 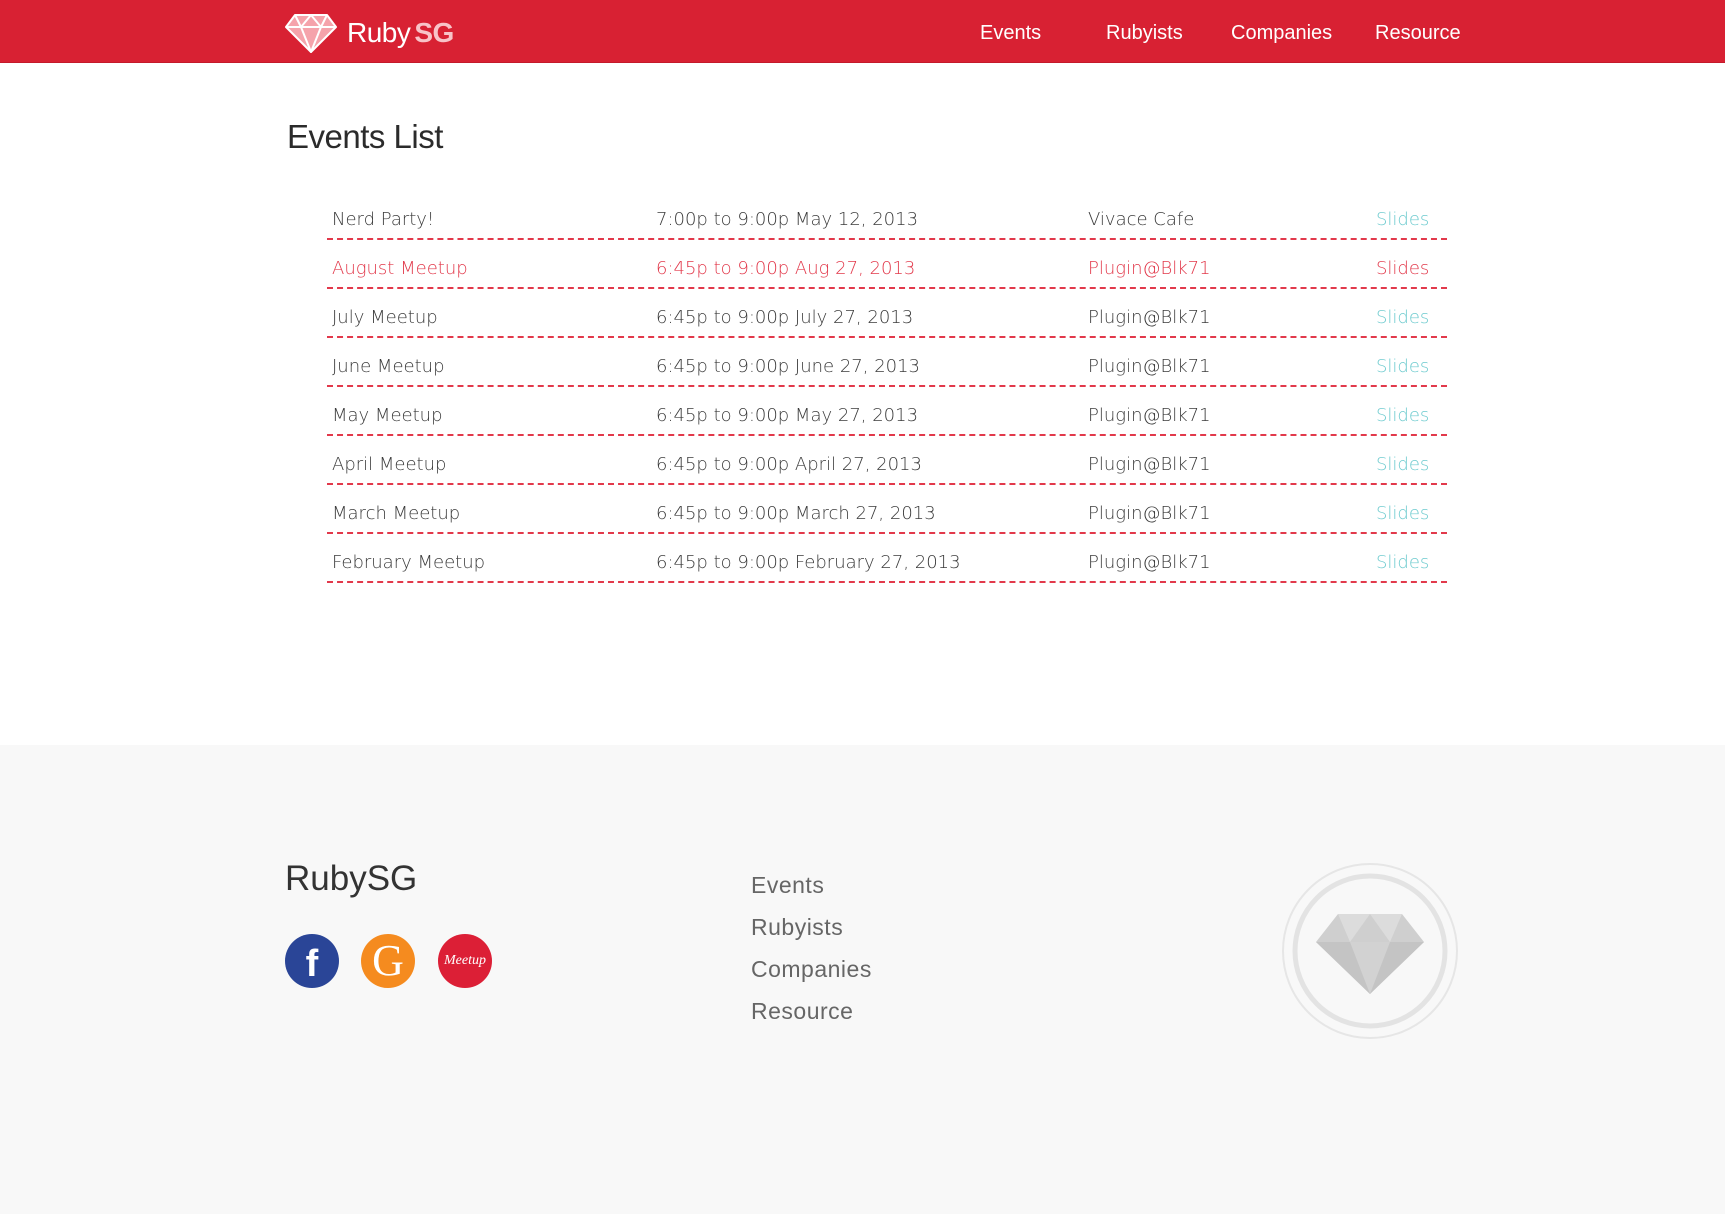 I want to click on meetup-glyph: Meetup, so click(x=465, y=960).